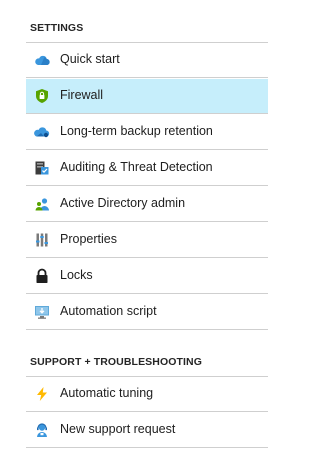 This screenshot has height=458, width=320. I want to click on menu-item-label: Properties, so click(88, 239).